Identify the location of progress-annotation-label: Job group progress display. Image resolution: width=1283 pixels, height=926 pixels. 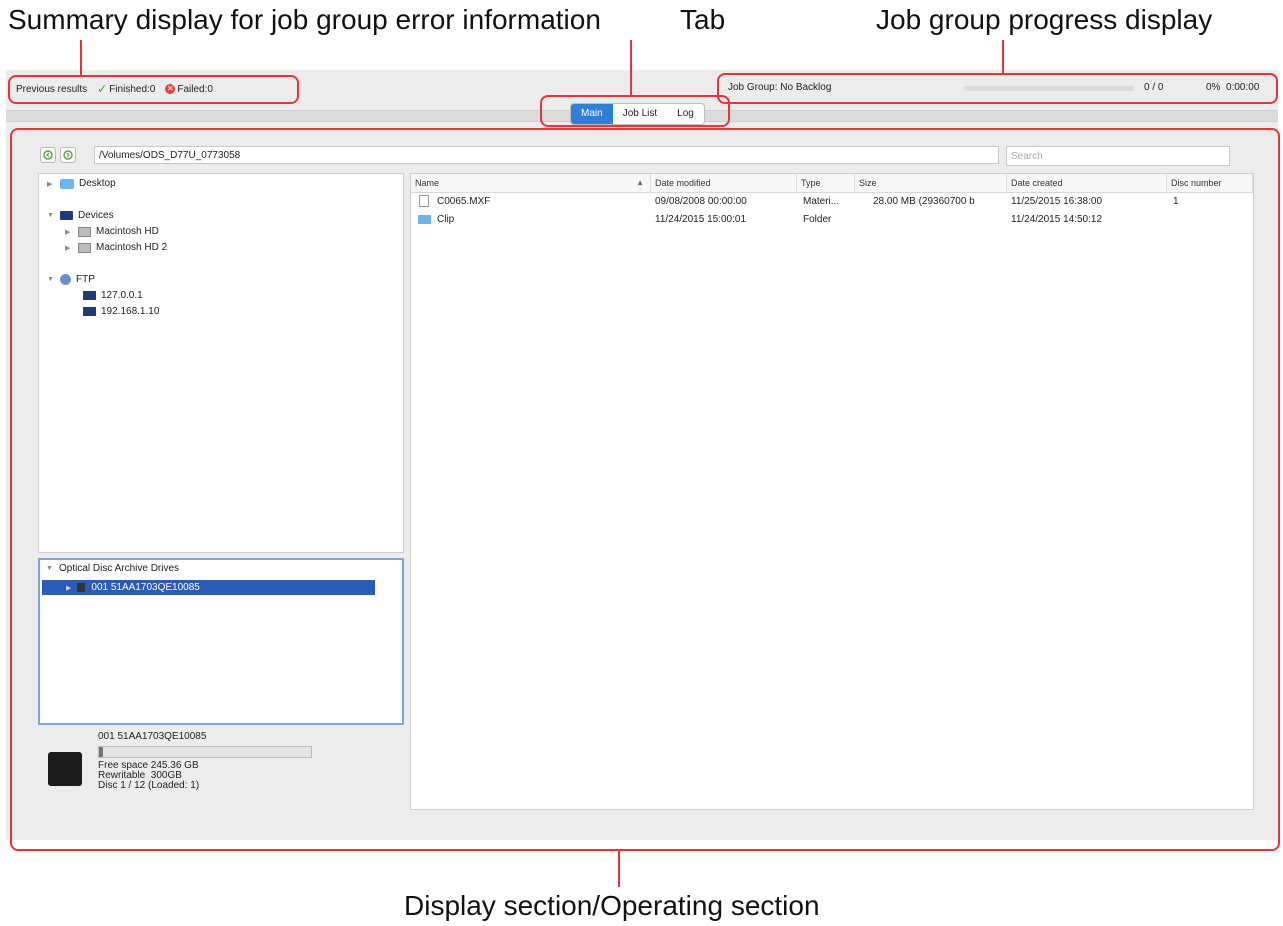
(1044, 19).